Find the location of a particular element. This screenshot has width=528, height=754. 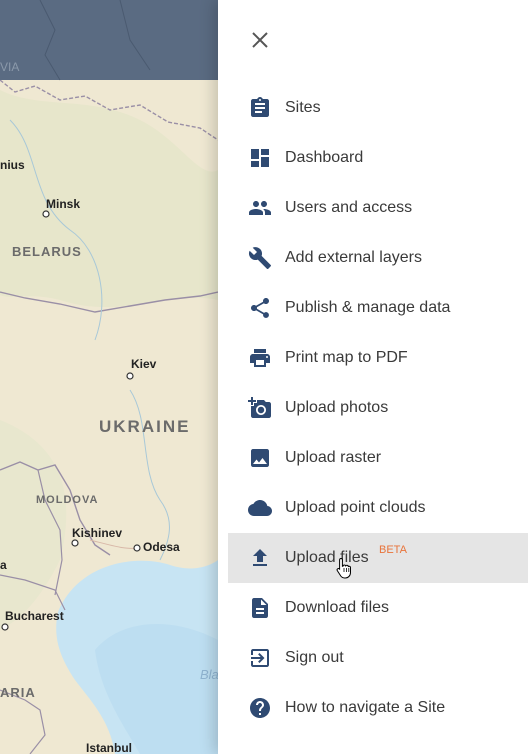

printer-icon is located at coordinates (260, 358).